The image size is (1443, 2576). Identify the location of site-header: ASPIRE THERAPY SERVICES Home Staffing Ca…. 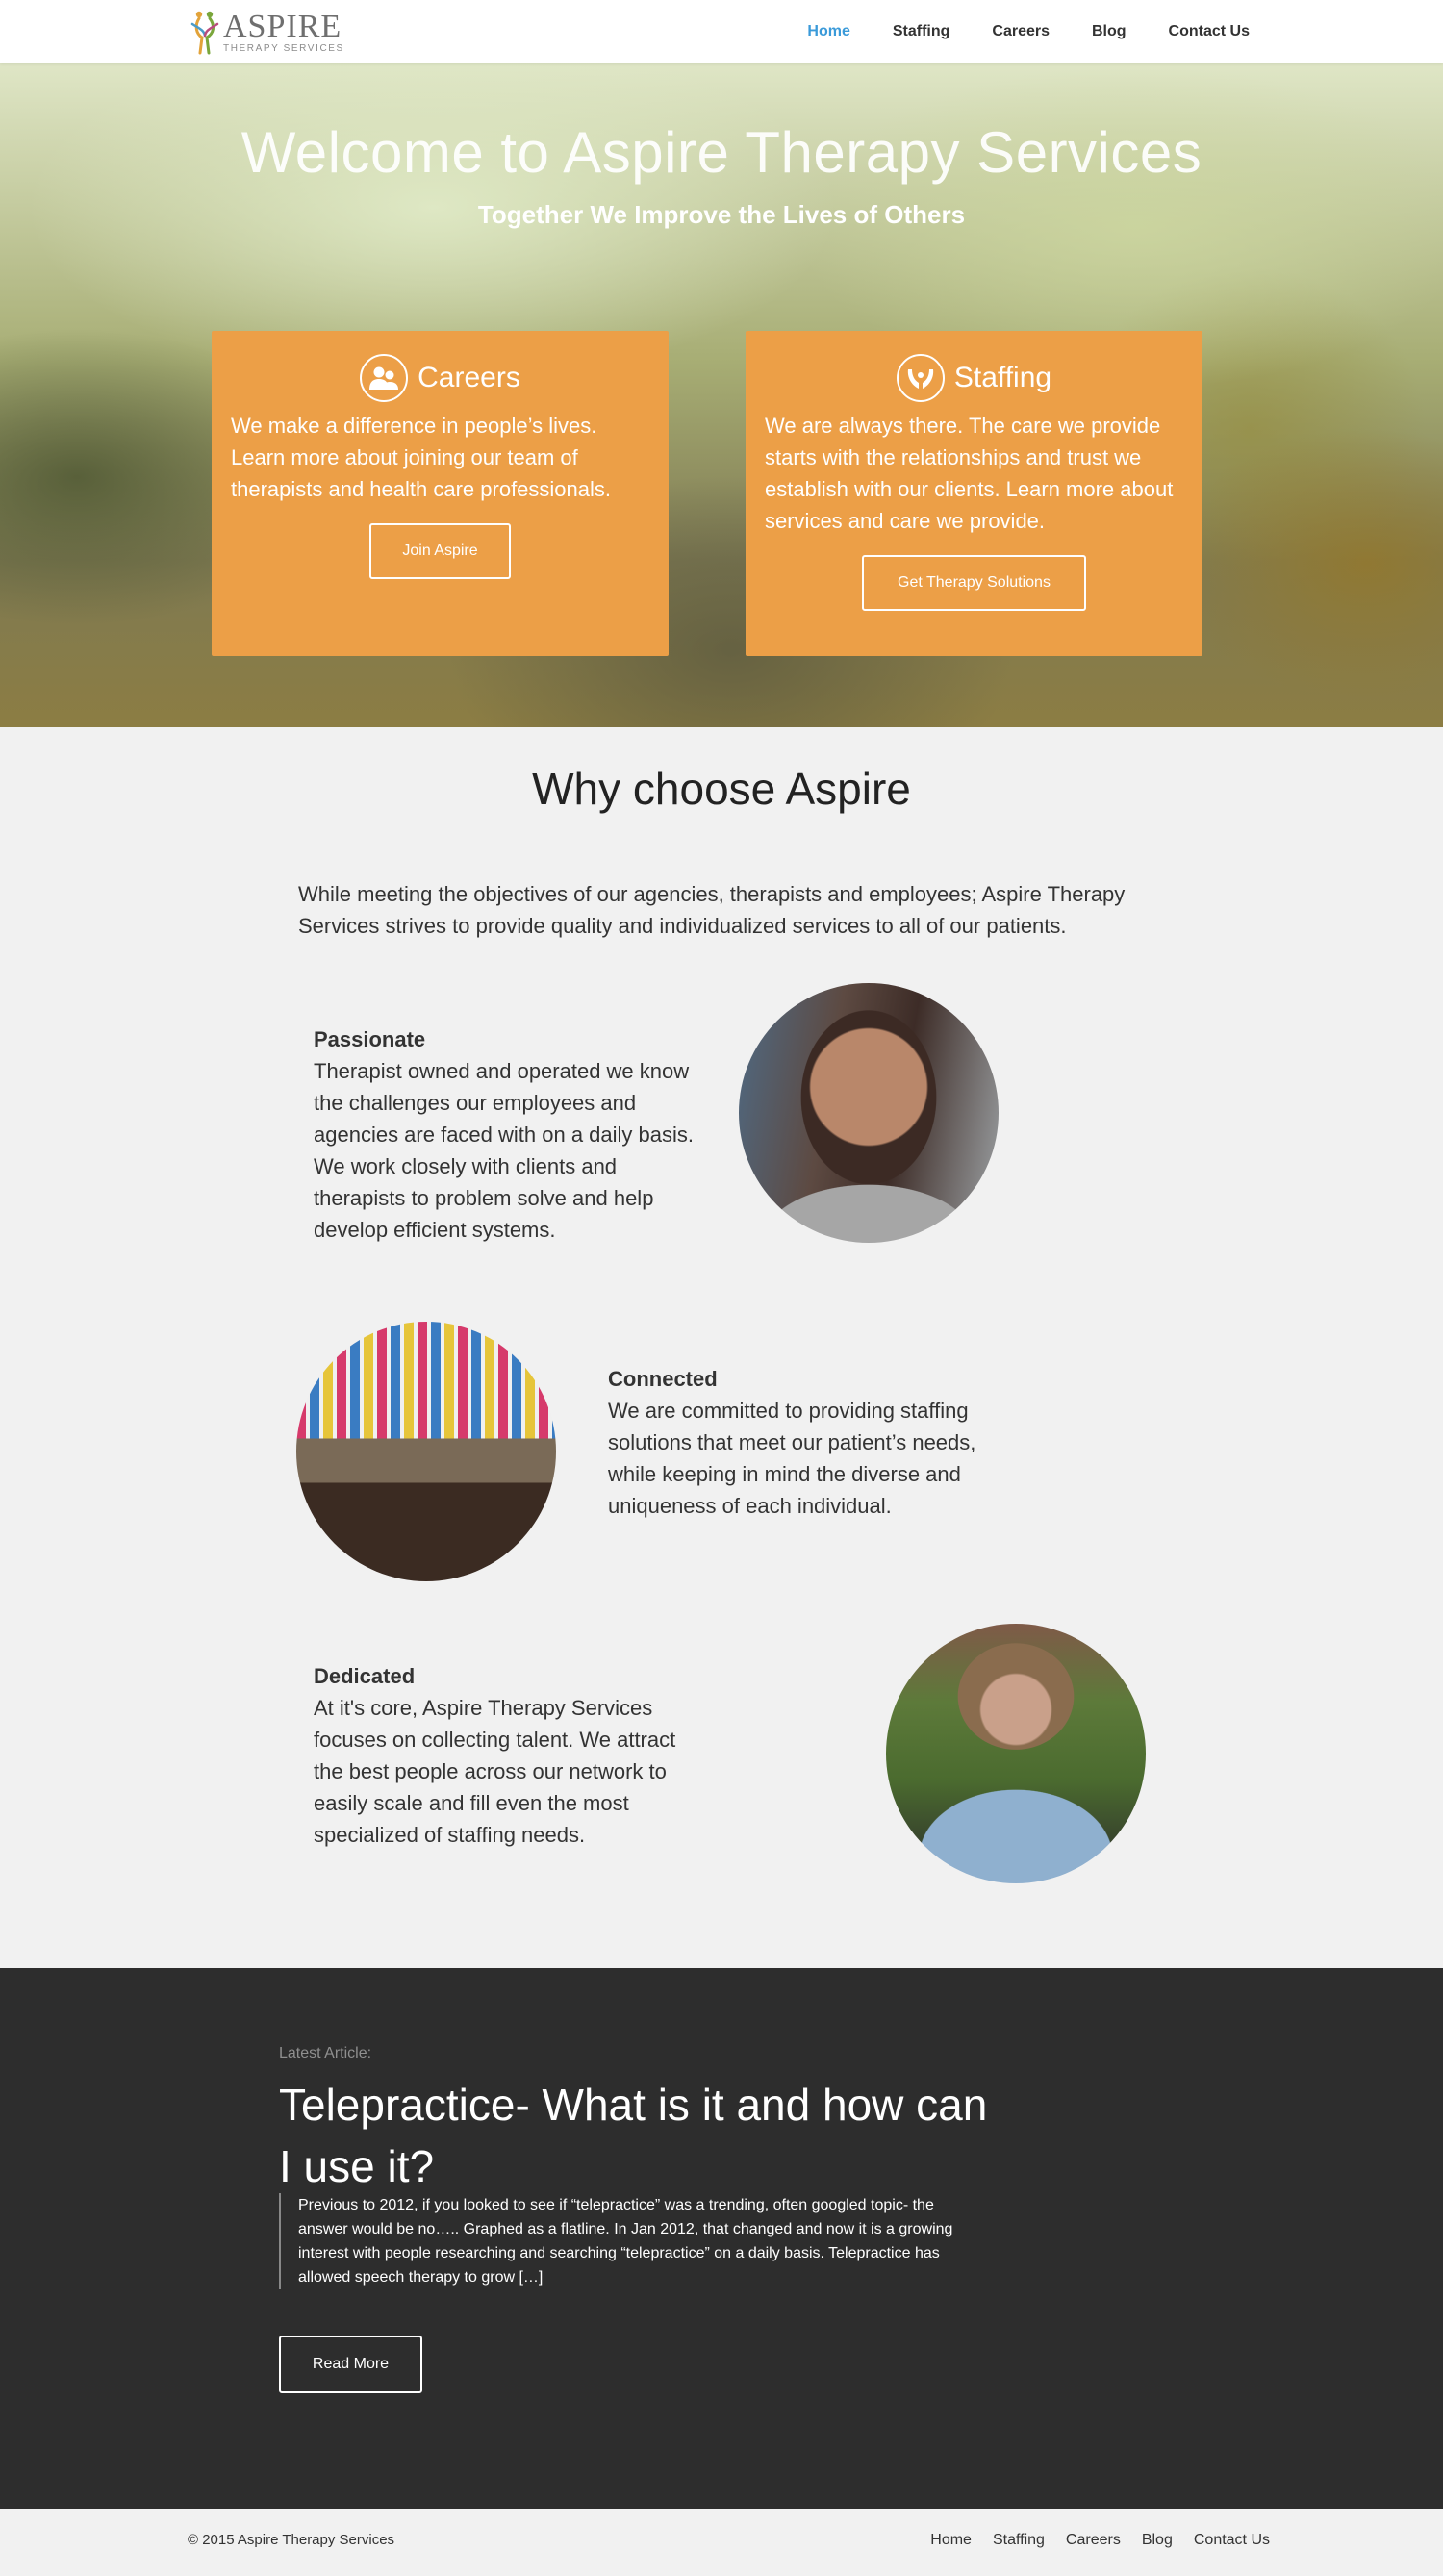
(721, 32).